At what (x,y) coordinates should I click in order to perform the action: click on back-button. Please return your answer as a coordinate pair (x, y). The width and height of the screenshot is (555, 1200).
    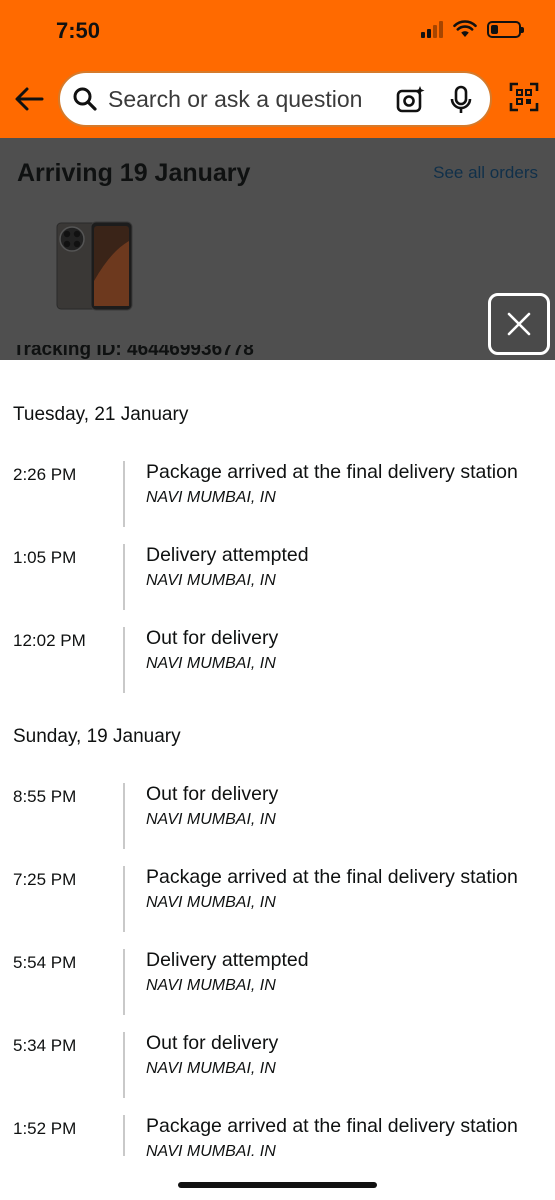
    Looking at the image, I should click on (29, 99).